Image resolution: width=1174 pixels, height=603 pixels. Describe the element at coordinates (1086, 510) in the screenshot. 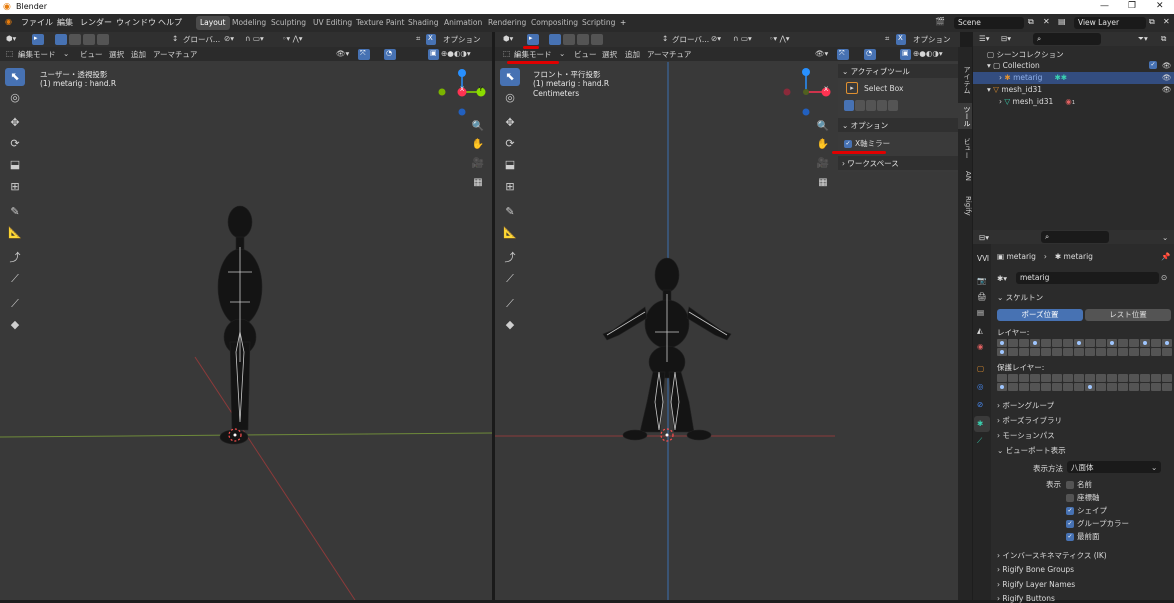

I see `show-shapes-checkbox: ✓ シェイプ` at that location.